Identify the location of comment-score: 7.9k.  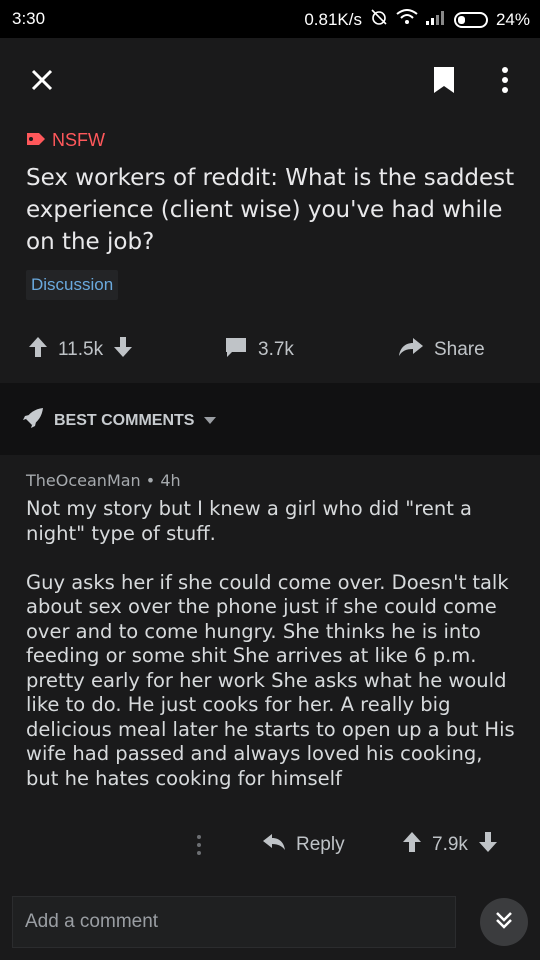
(450, 844).